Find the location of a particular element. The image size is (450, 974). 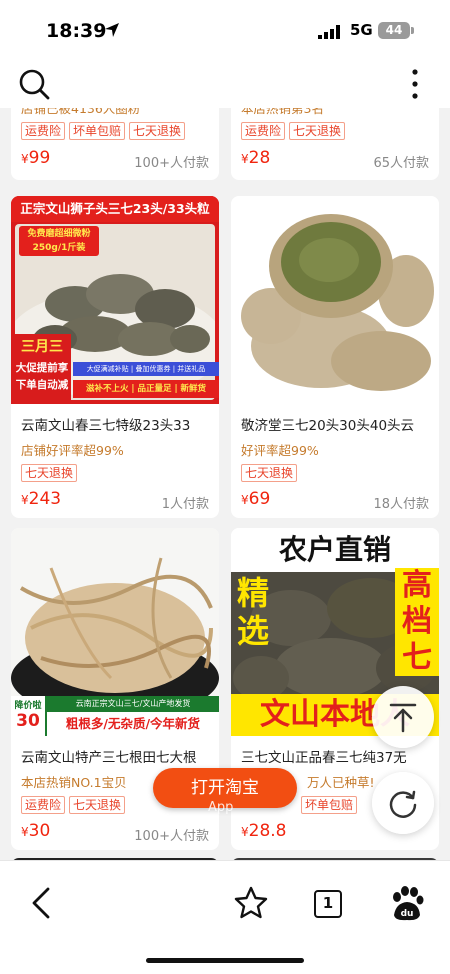

search-icon is located at coordinates (34, 84).